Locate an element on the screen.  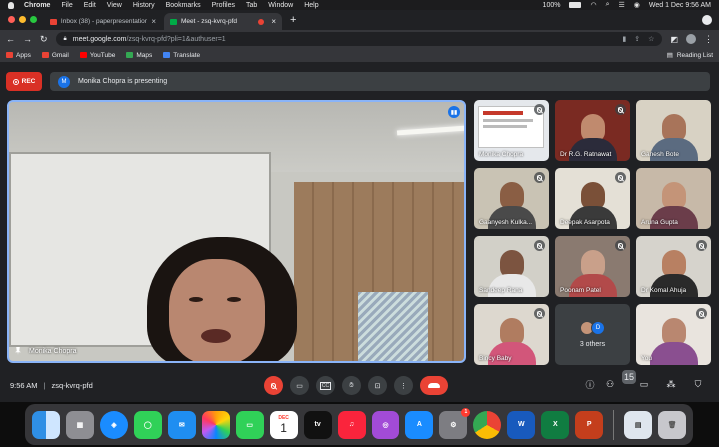
participant-tile: Ganesh Bote is located at coordinates (673, 130).